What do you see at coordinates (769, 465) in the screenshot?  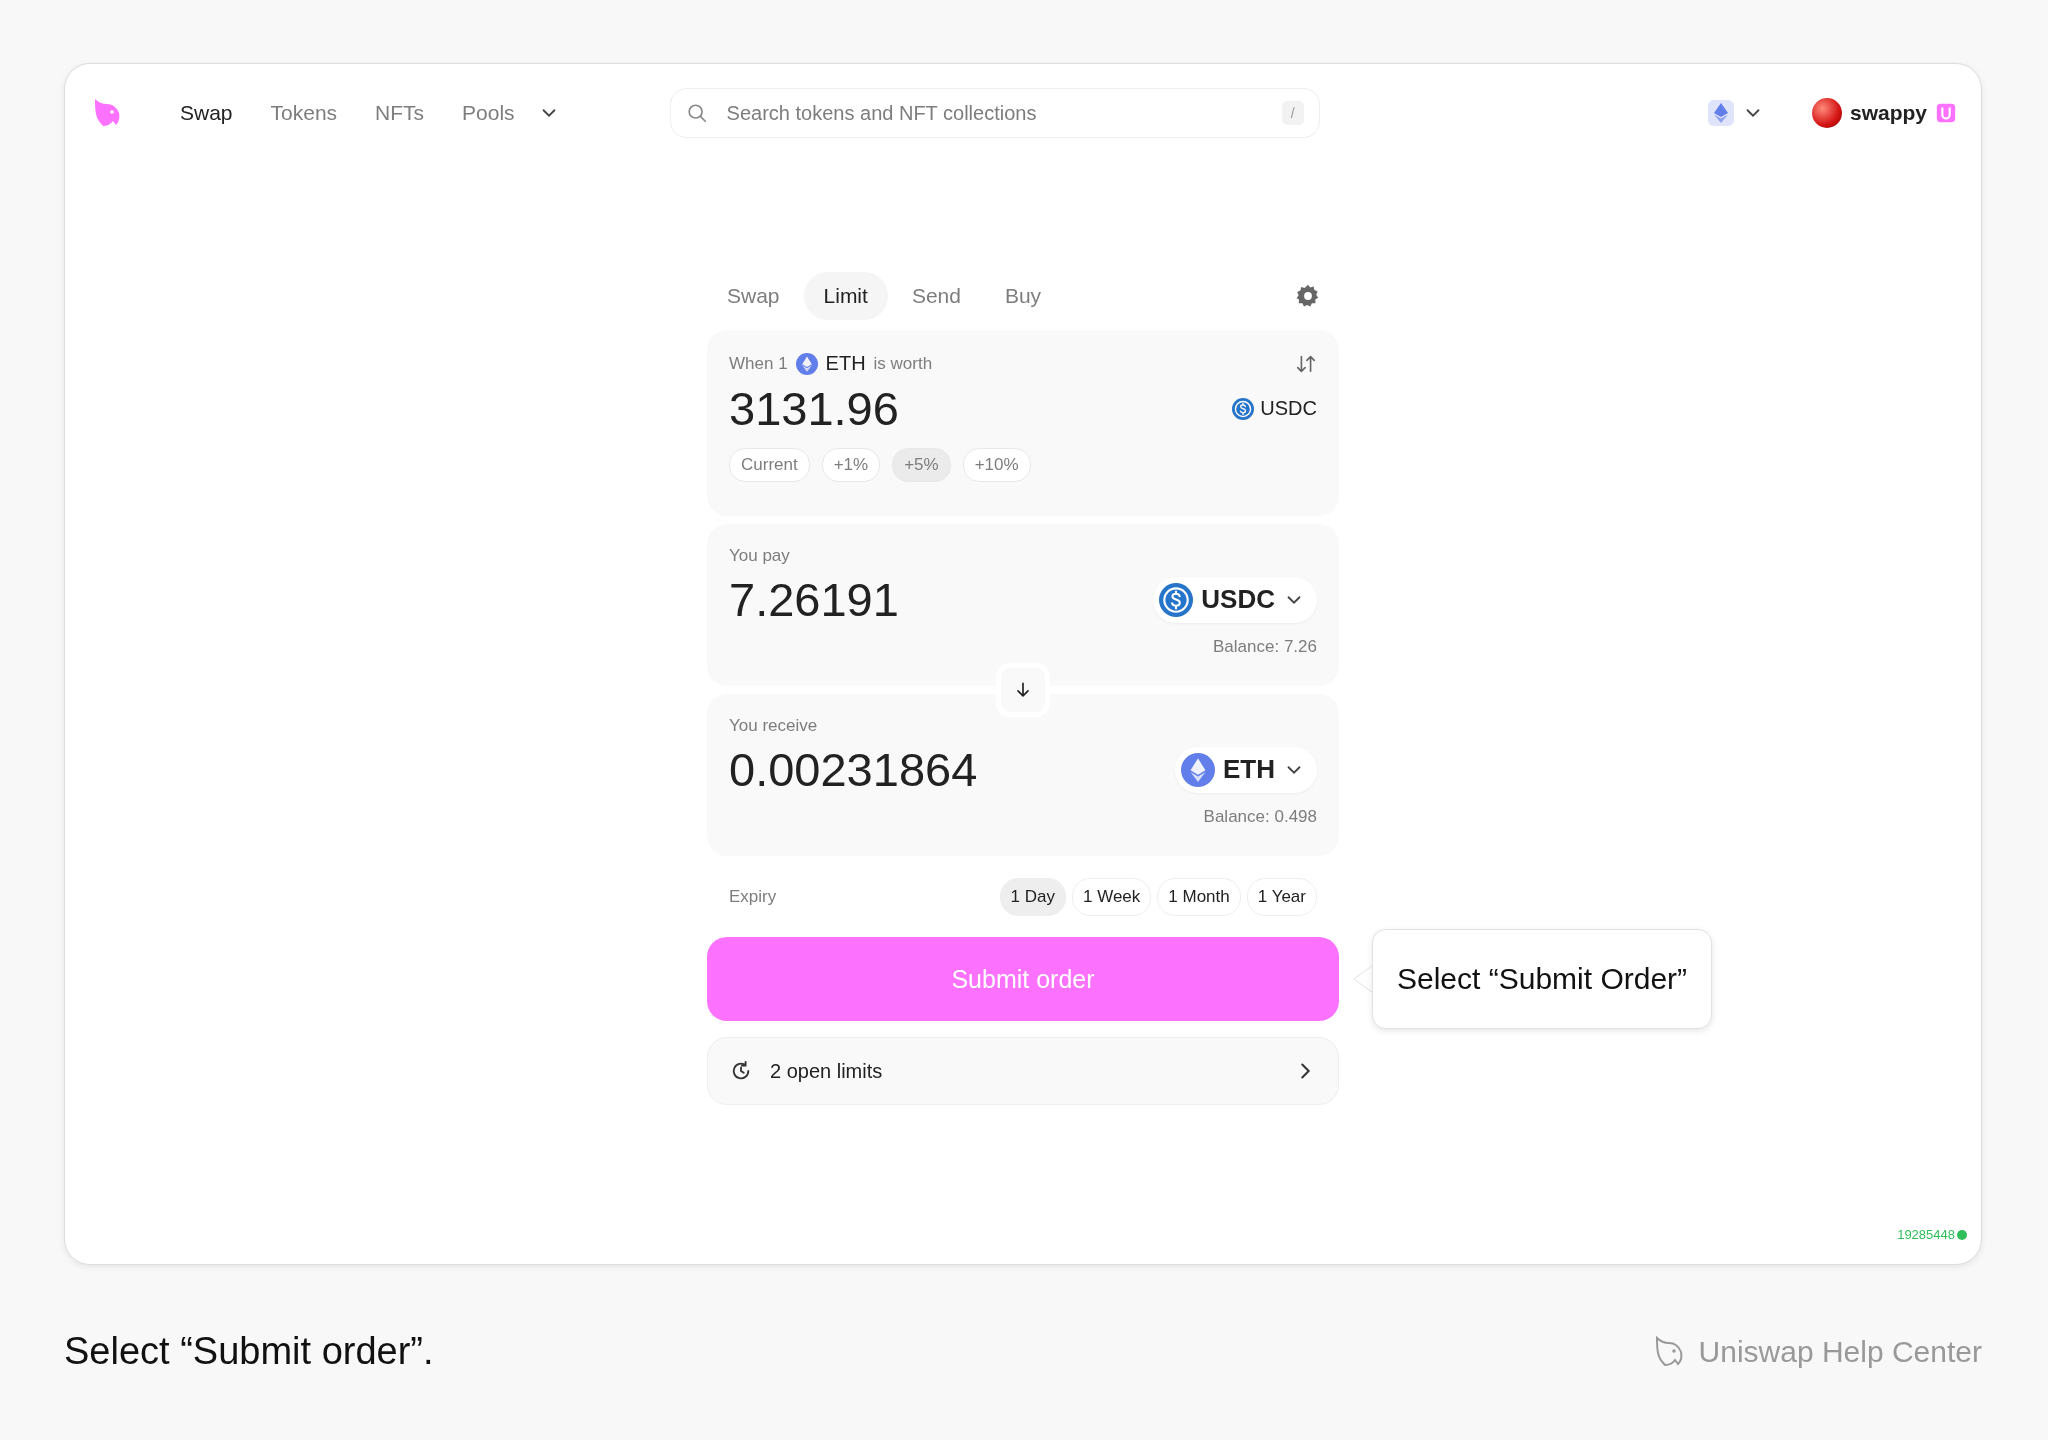 I see `price-preset-chip: Current` at bounding box center [769, 465].